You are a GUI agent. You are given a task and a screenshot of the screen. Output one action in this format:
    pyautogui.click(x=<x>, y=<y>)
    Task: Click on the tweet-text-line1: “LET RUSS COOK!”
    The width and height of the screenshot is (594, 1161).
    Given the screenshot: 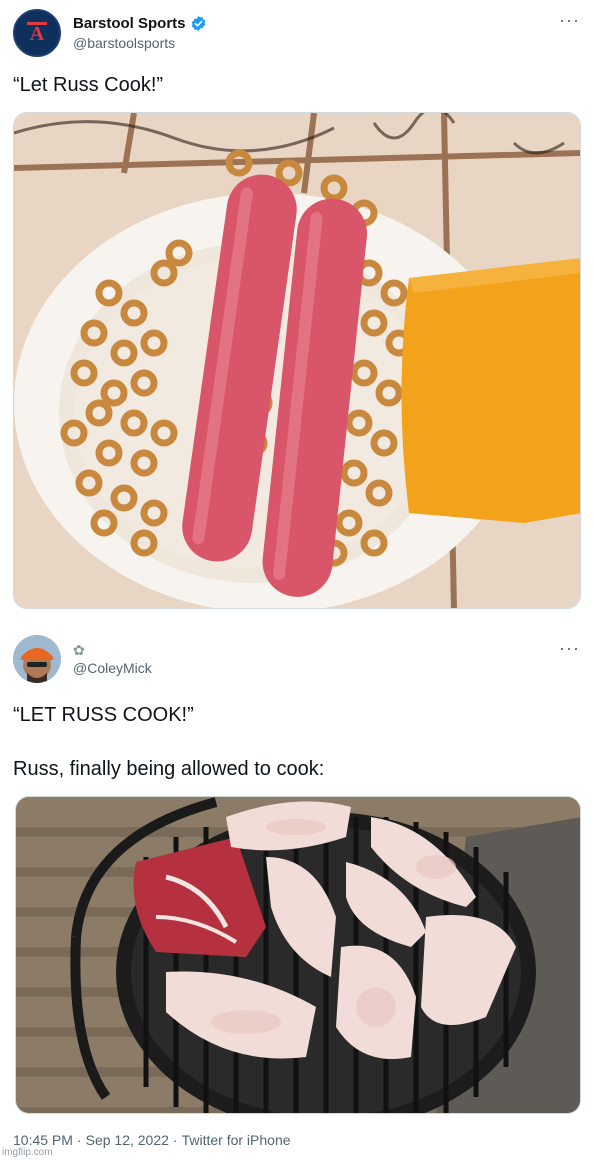 What is the action you would take?
    pyautogui.click(x=103, y=715)
    